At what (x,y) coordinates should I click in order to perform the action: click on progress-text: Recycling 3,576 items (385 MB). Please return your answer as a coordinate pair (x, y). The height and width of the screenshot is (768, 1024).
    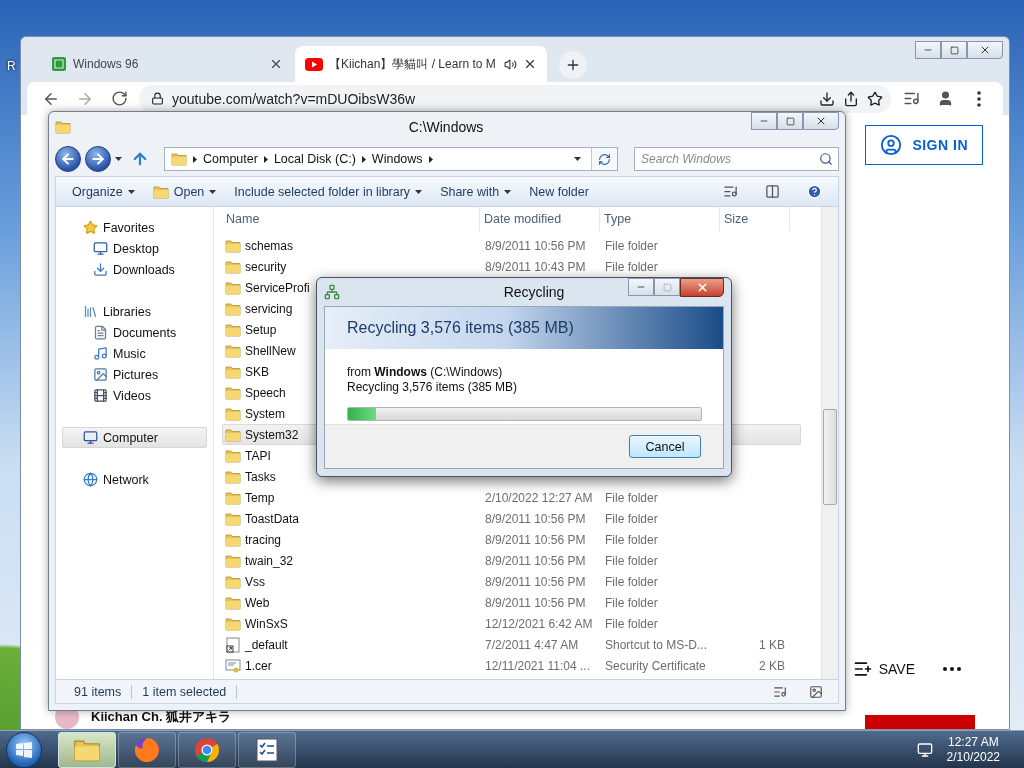
    Looking at the image, I should click on (433, 387).